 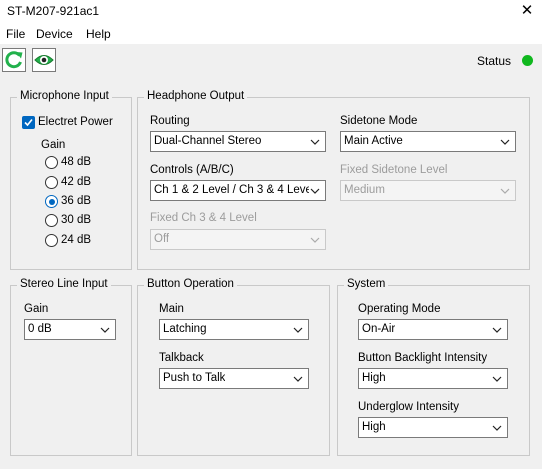 What do you see at coordinates (203, 218) in the screenshot?
I see `fixed-ch34-label: Fixed Ch 3 & 4 Level` at bounding box center [203, 218].